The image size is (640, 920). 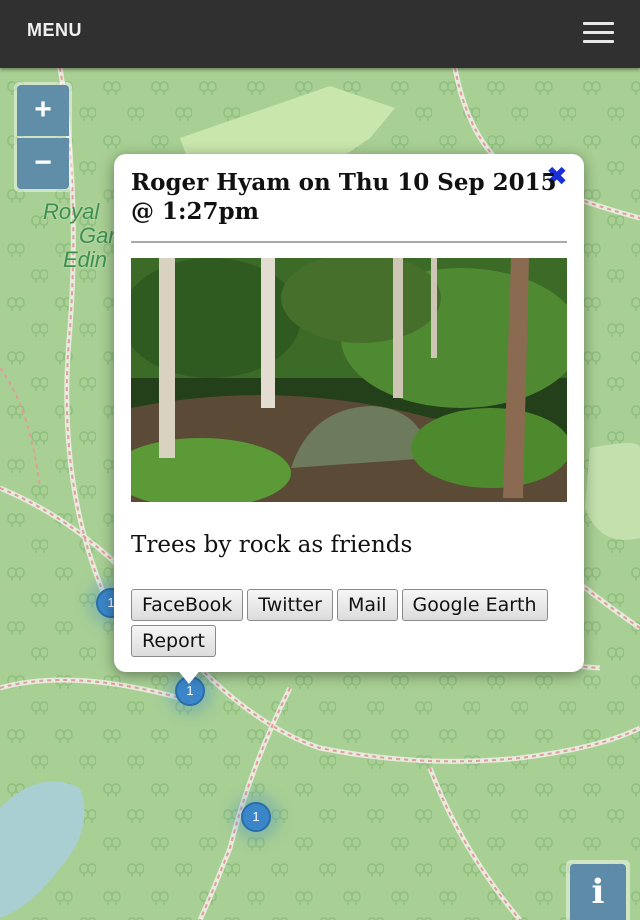 I want to click on zoom-in-button: +, so click(x=43, y=110).